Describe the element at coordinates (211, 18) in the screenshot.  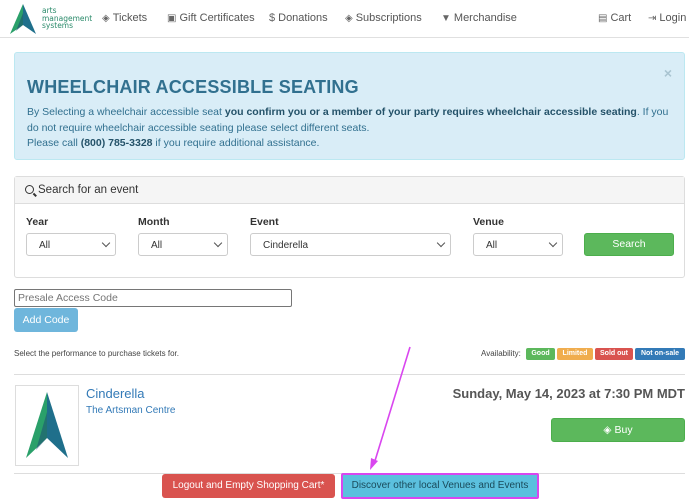
I see `nav-gift-certificates: ▣ Gift Certificates` at that location.